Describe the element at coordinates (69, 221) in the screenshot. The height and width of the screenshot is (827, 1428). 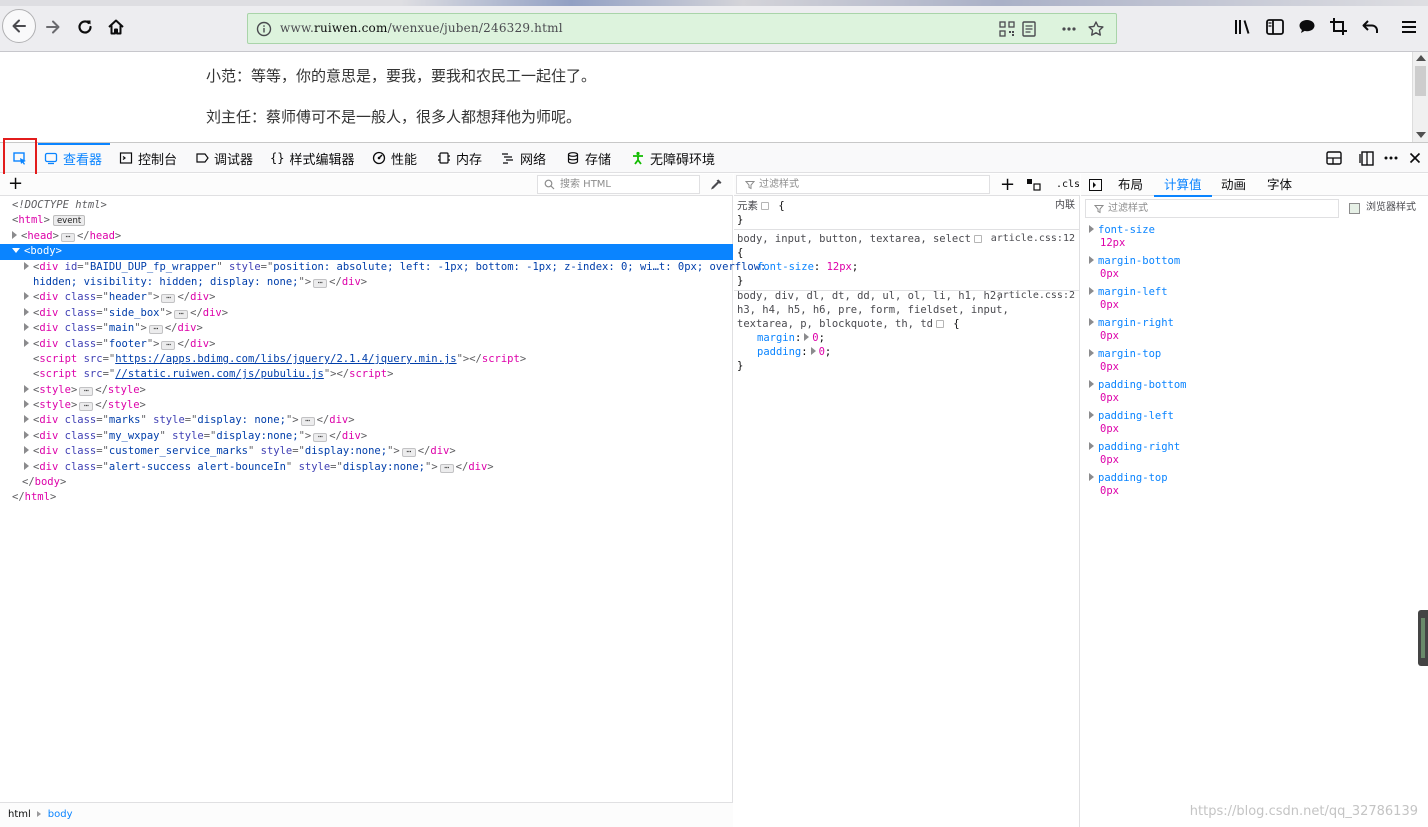
I see `event-badge: event` at that location.